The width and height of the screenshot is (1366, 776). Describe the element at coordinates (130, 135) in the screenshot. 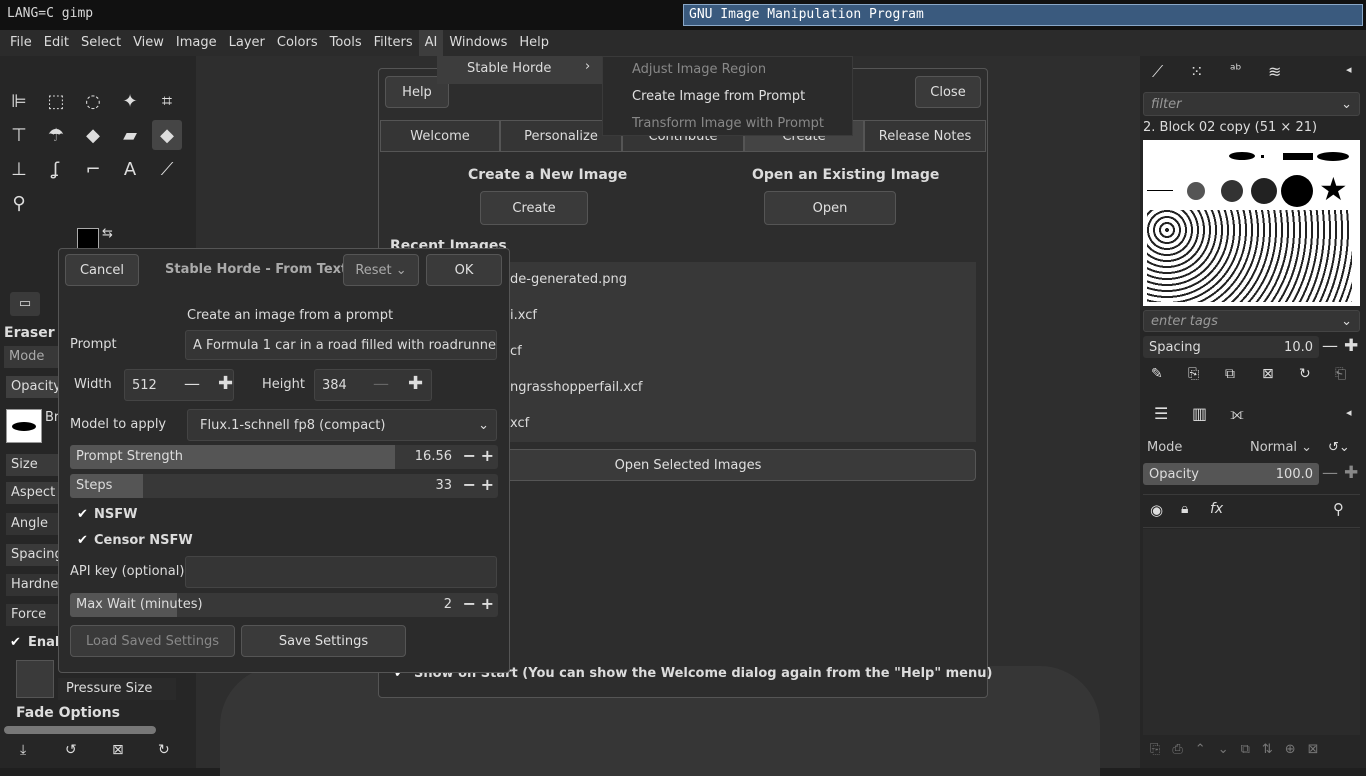

I see `paint-icon: ▰` at that location.